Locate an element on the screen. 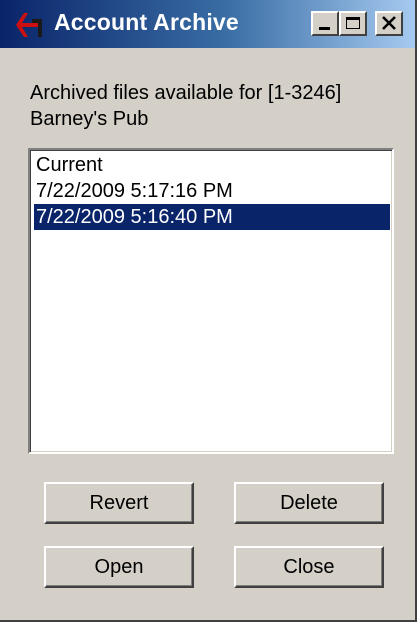 The height and width of the screenshot is (622, 417). revert-button: Revert is located at coordinates (119, 503).